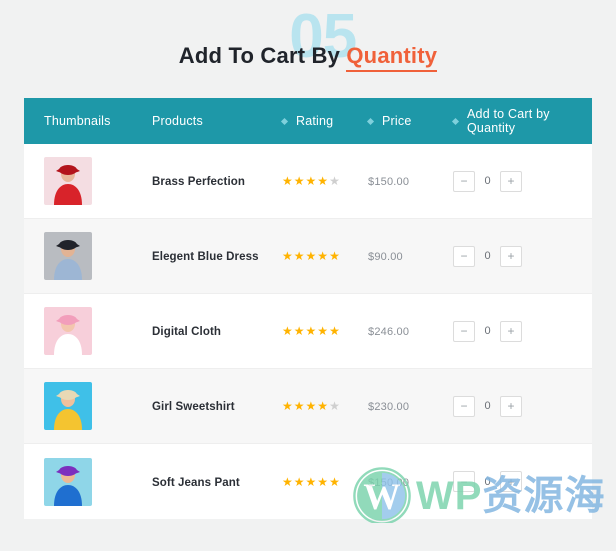 The height and width of the screenshot is (551, 616). I want to click on product-name-cell: Digital Cloth, so click(217, 331).